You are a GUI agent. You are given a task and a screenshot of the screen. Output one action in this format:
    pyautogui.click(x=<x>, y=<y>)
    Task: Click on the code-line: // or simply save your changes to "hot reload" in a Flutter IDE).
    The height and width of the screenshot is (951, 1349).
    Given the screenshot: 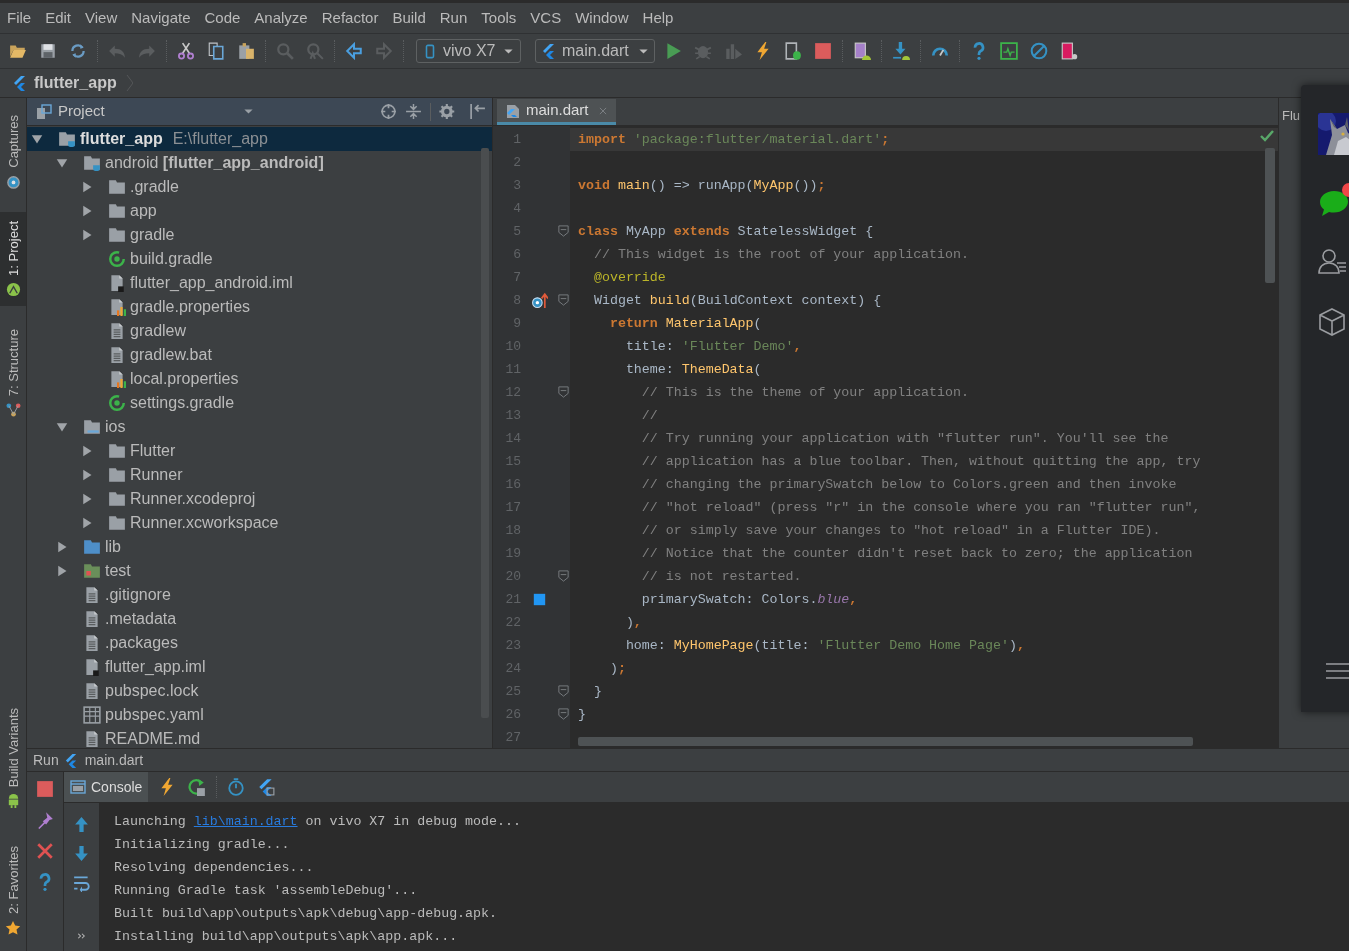 What is the action you would take?
    pyautogui.click(x=901, y=531)
    